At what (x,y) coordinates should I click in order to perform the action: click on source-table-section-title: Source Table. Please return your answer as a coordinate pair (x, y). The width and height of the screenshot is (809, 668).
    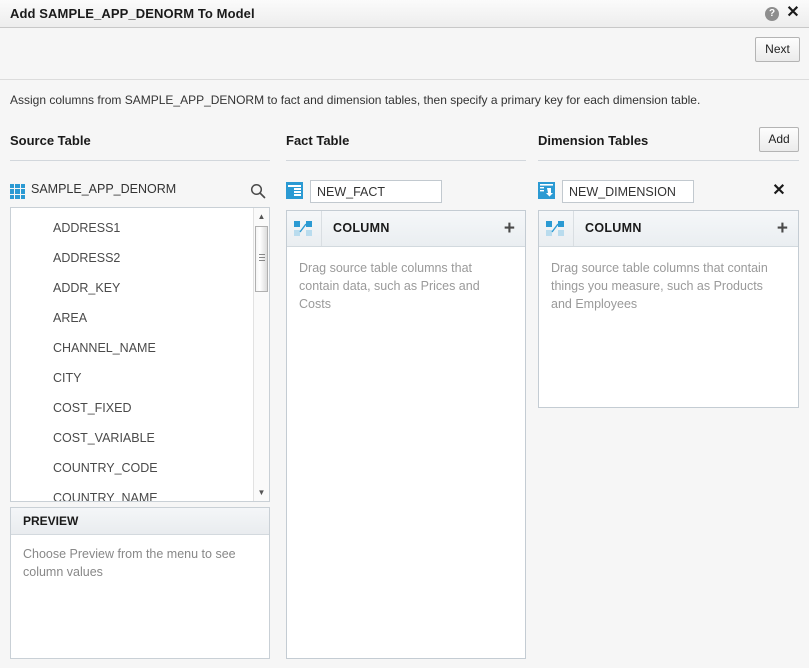
    Looking at the image, I should click on (50, 140).